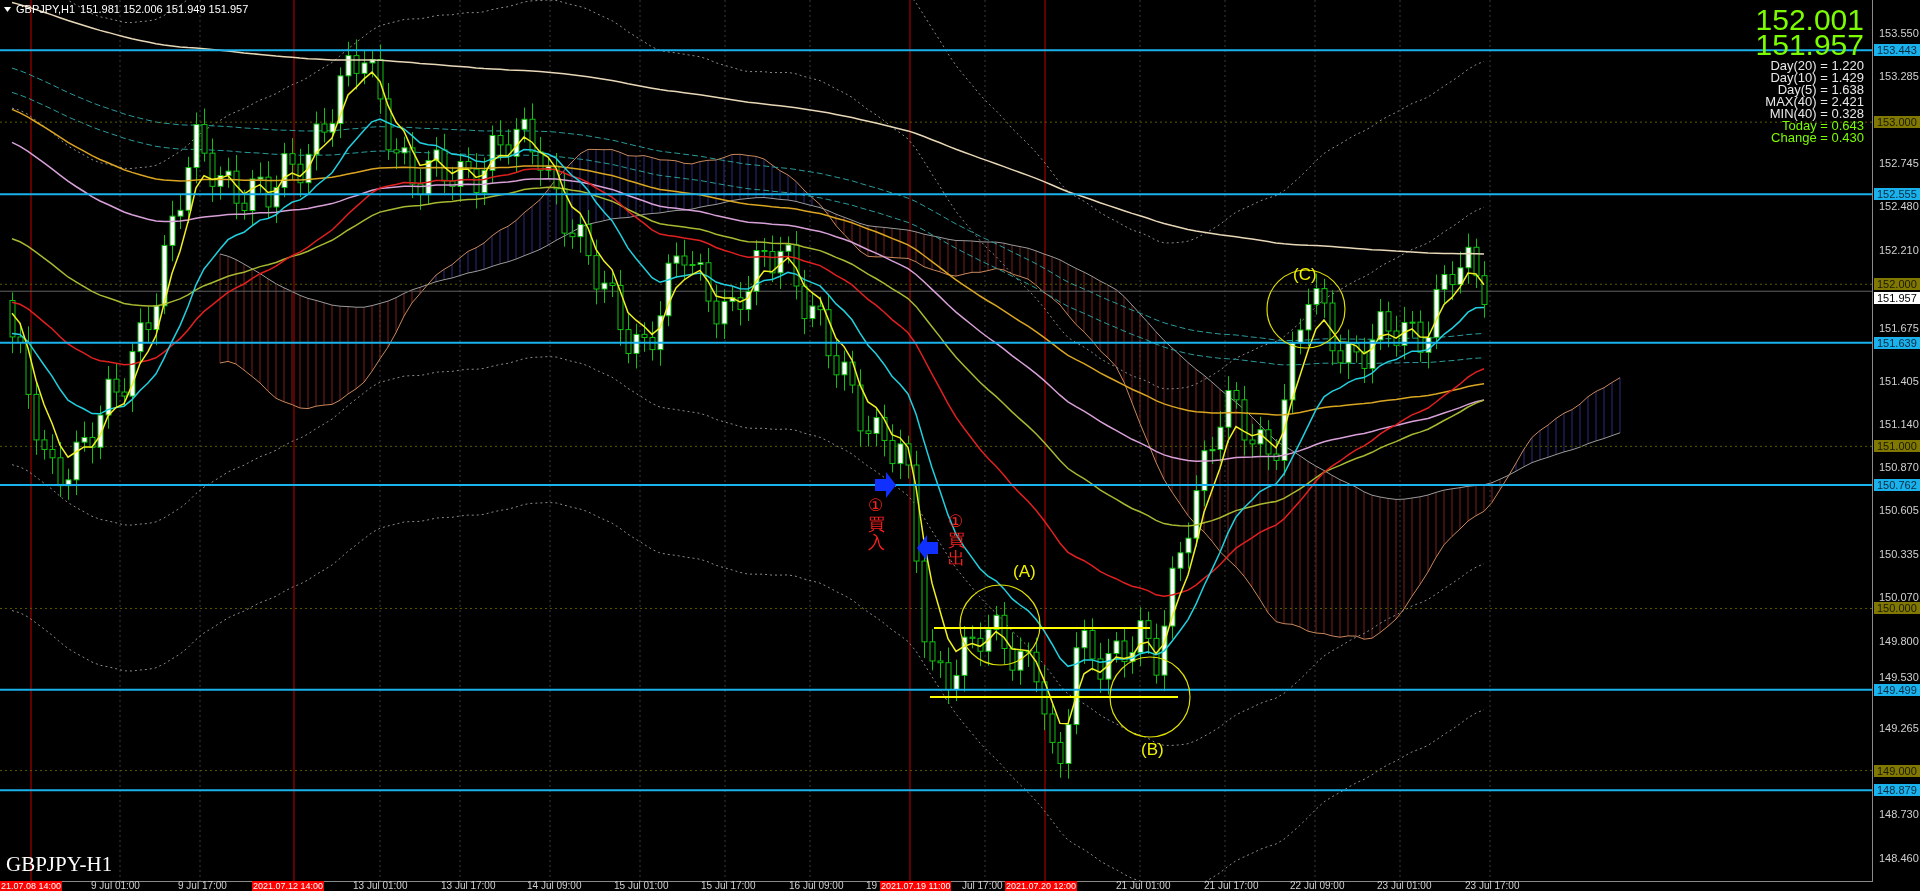  I want to click on time-marker-label: 21.07.08 14:00, so click(31, 886).